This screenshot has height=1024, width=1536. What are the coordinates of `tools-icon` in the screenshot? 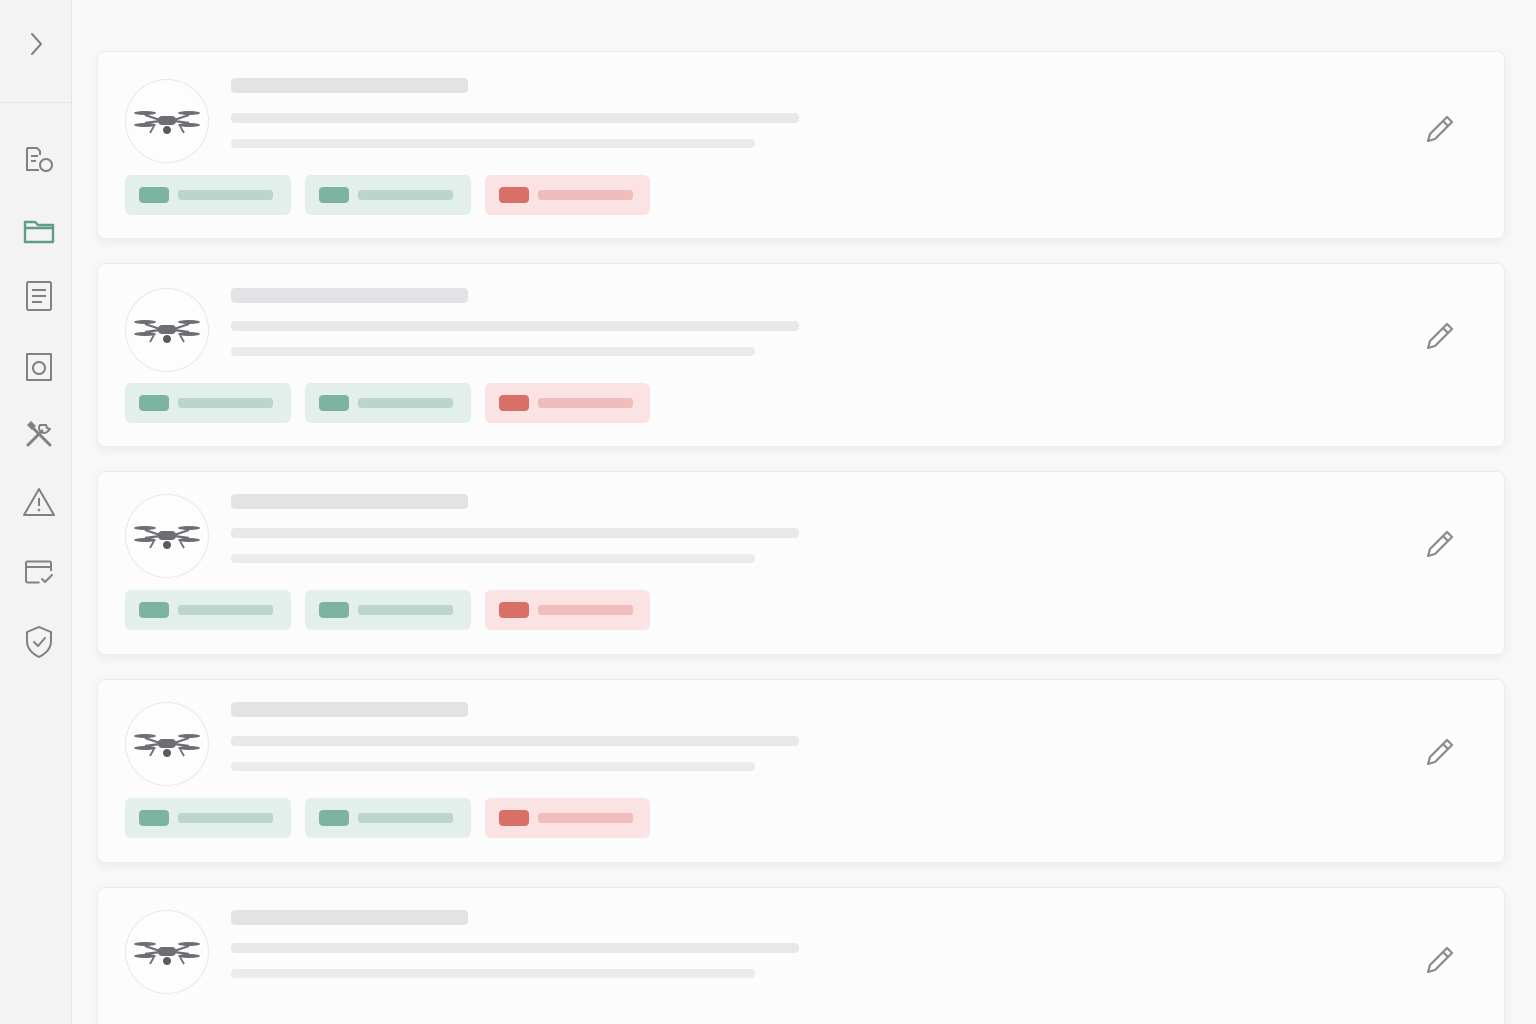 It's located at (39, 434).